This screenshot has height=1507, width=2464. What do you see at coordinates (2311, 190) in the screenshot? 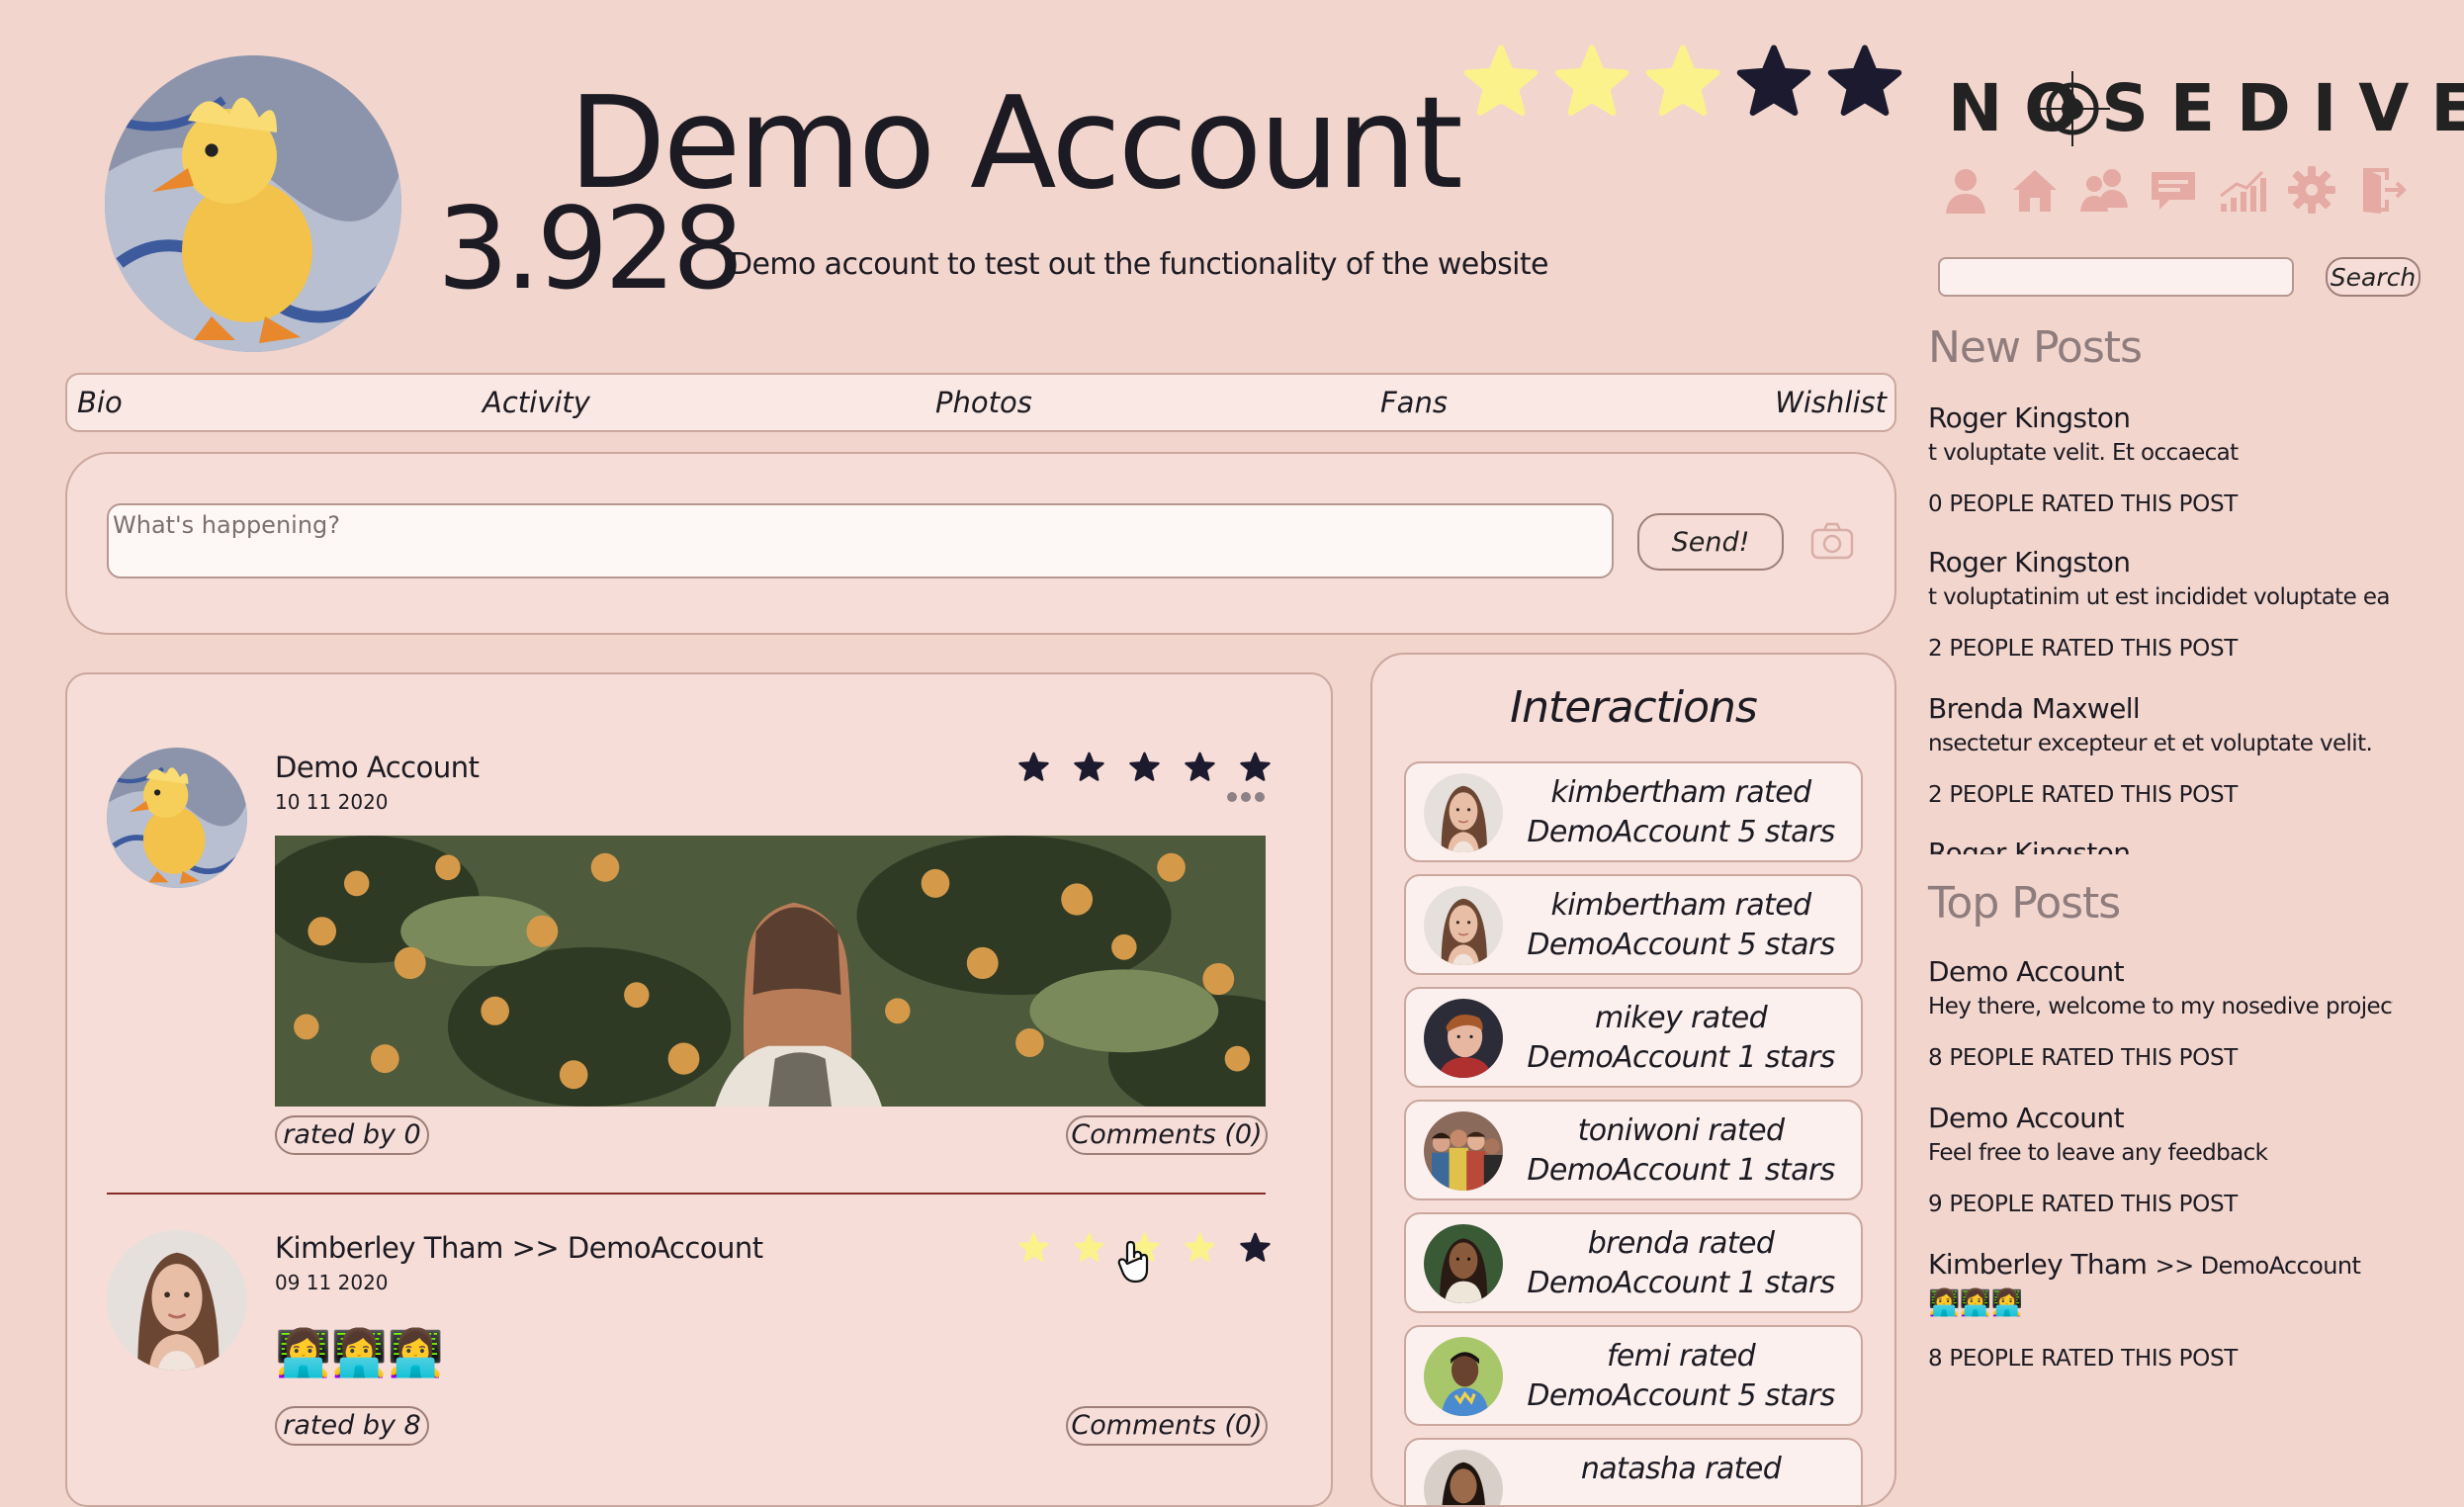
I see `settings-icon` at bounding box center [2311, 190].